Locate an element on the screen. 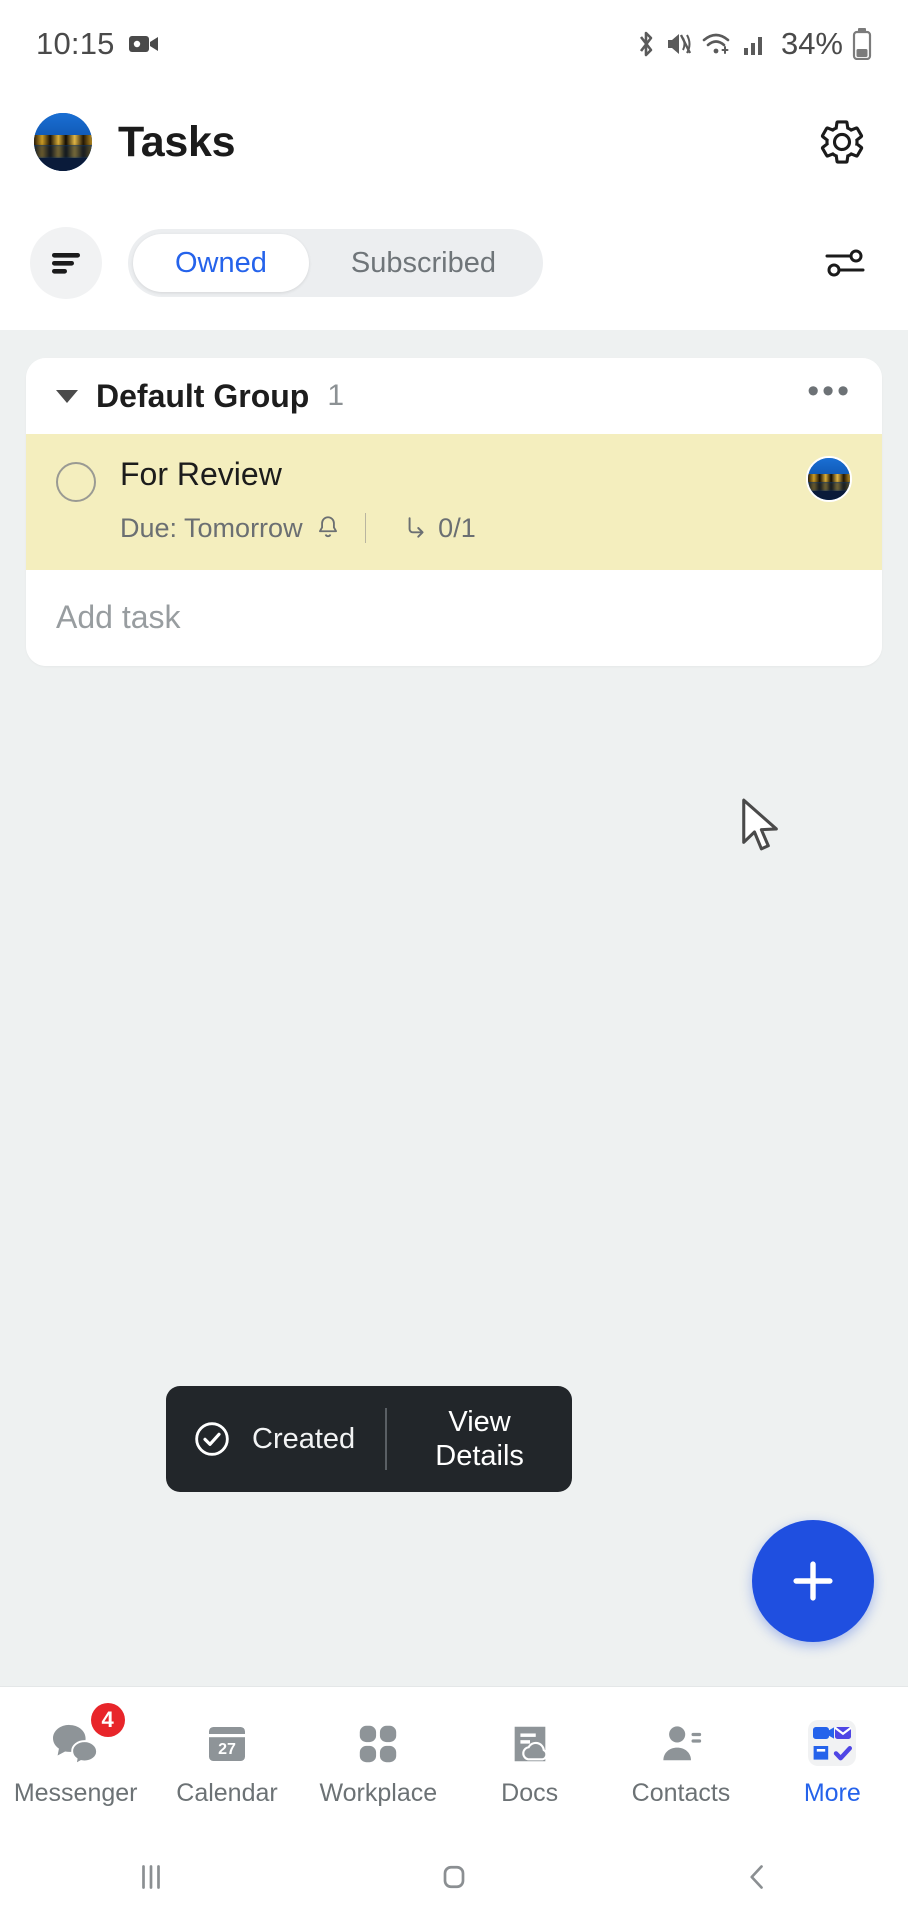 The height and width of the screenshot is (1920, 908). docs-cloud-icon is located at coordinates (530, 1744).